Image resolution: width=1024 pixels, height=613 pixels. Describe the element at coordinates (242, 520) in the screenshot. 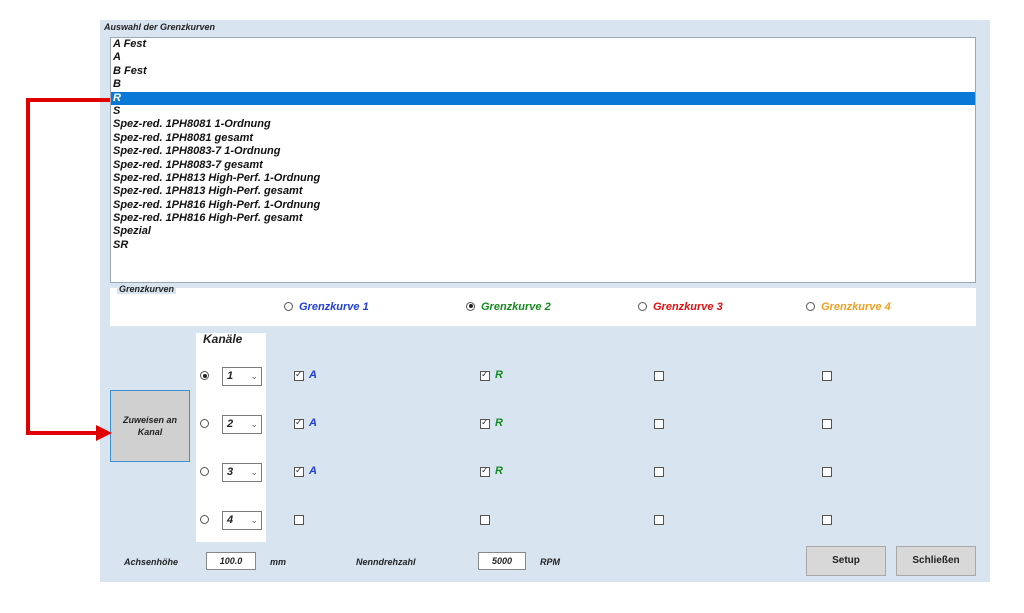

I see `channel-select: 4 ⌄` at that location.